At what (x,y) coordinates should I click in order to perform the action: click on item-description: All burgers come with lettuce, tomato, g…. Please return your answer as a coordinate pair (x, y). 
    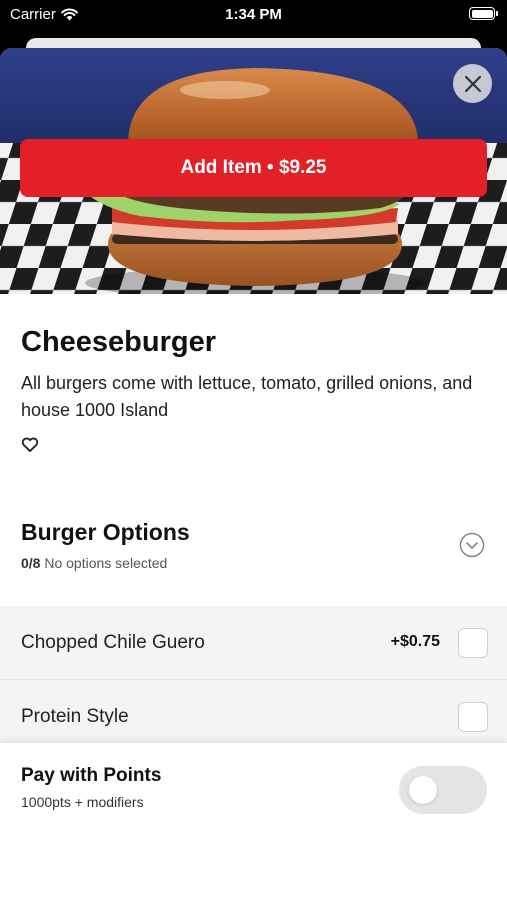
    Looking at the image, I should click on (247, 396).